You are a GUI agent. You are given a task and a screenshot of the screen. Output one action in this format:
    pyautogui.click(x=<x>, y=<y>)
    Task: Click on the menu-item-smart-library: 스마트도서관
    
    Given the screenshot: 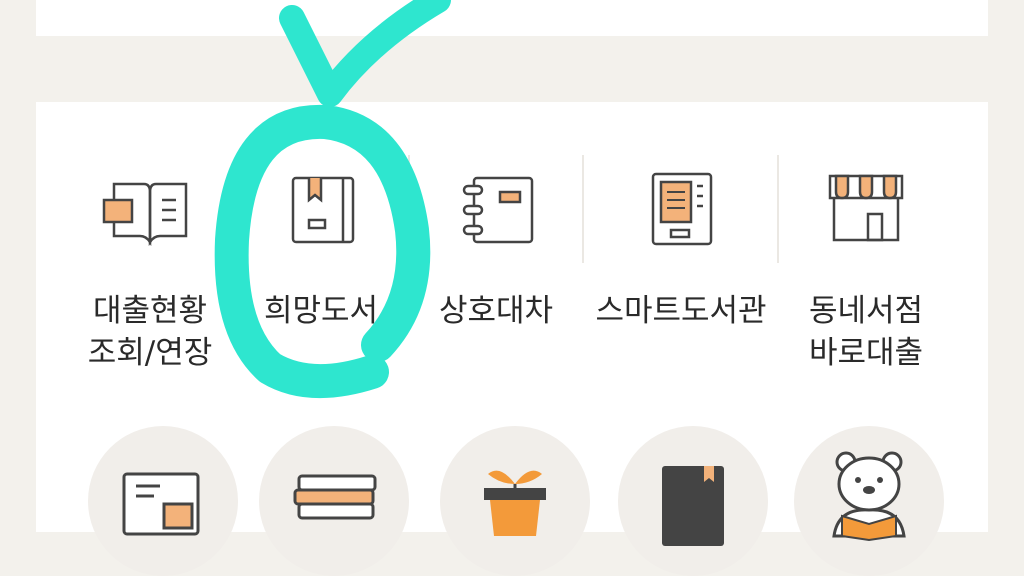 What is the action you would take?
    pyautogui.click(x=681, y=265)
    